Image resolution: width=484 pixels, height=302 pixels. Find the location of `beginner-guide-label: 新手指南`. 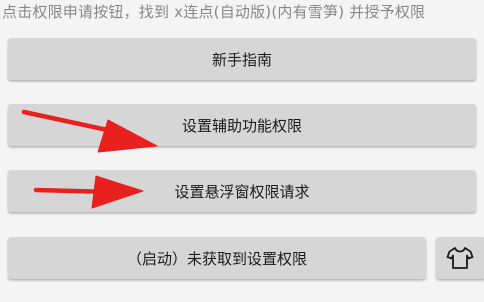

beginner-guide-label: 新手指南 is located at coordinates (241, 59).